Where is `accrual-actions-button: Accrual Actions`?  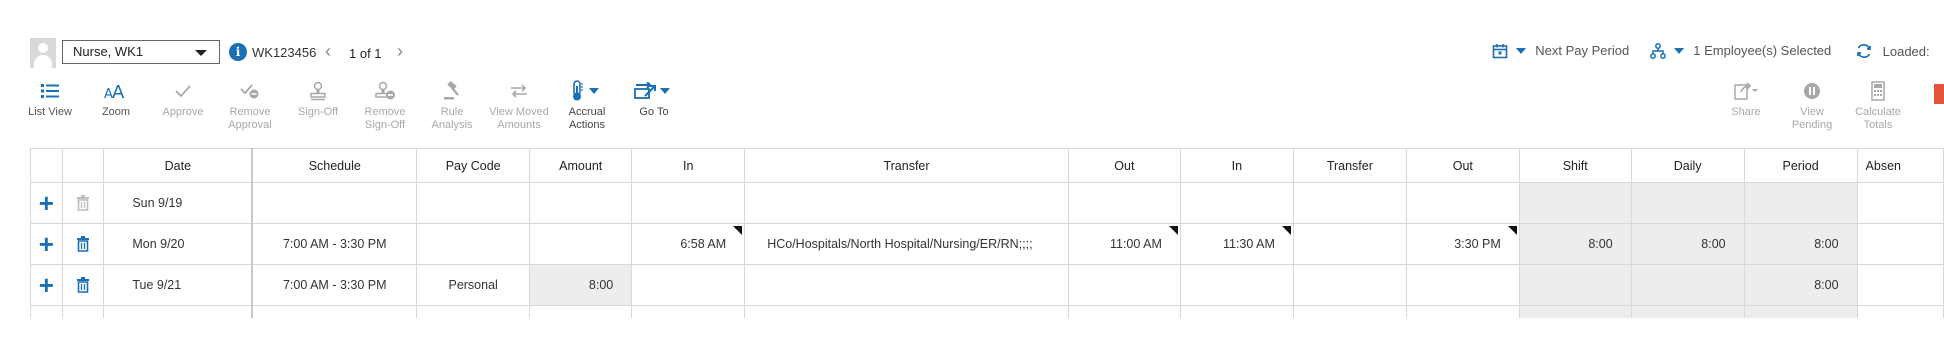
accrual-actions-button: Accrual Actions is located at coordinates (587, 105).